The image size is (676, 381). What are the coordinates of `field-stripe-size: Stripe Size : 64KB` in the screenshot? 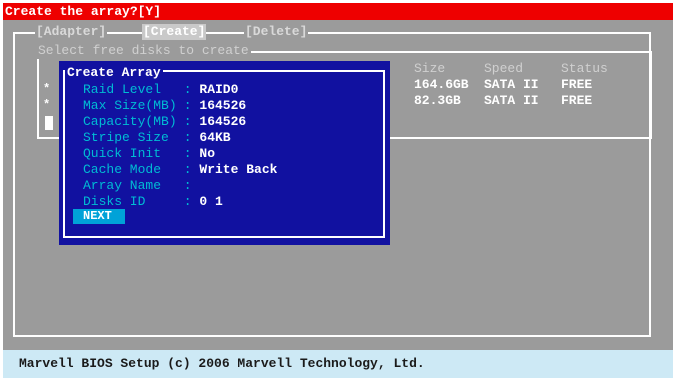 It's located at (157, 137).